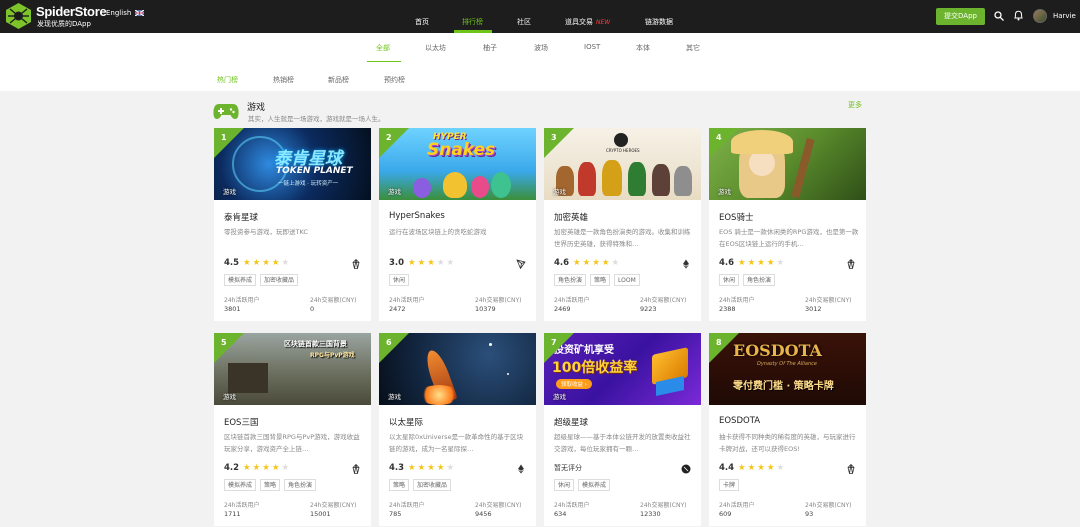 Image resolution: width=1080 pixels, height=527 pixels. I want to click on rating-score: 4.5, so click(232, 263).